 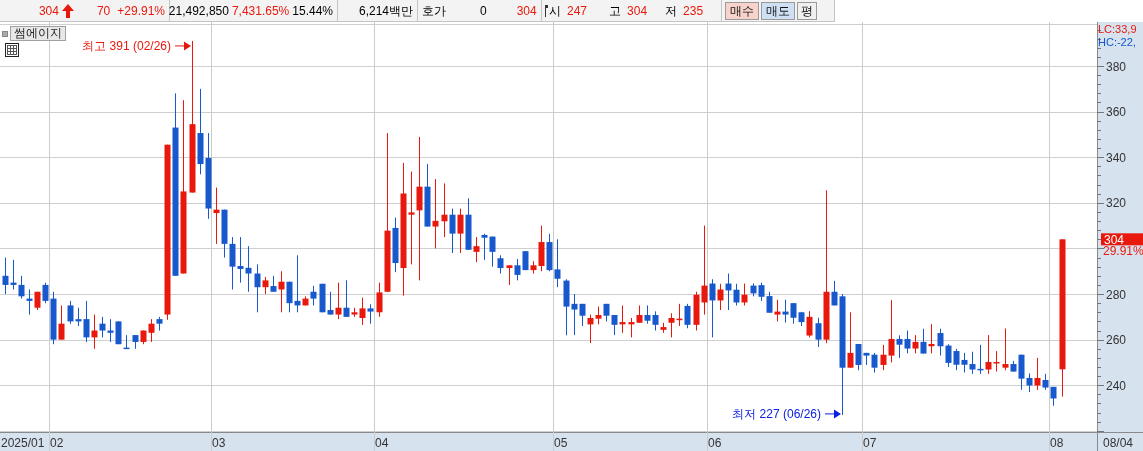 I want to click on marker-icon, so click(x=546, y=10).